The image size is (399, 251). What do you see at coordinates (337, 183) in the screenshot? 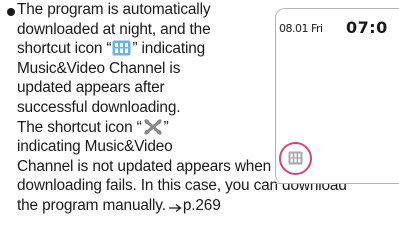
I see `phone-screen-bottom-edge` at bounding box center [337, 183].